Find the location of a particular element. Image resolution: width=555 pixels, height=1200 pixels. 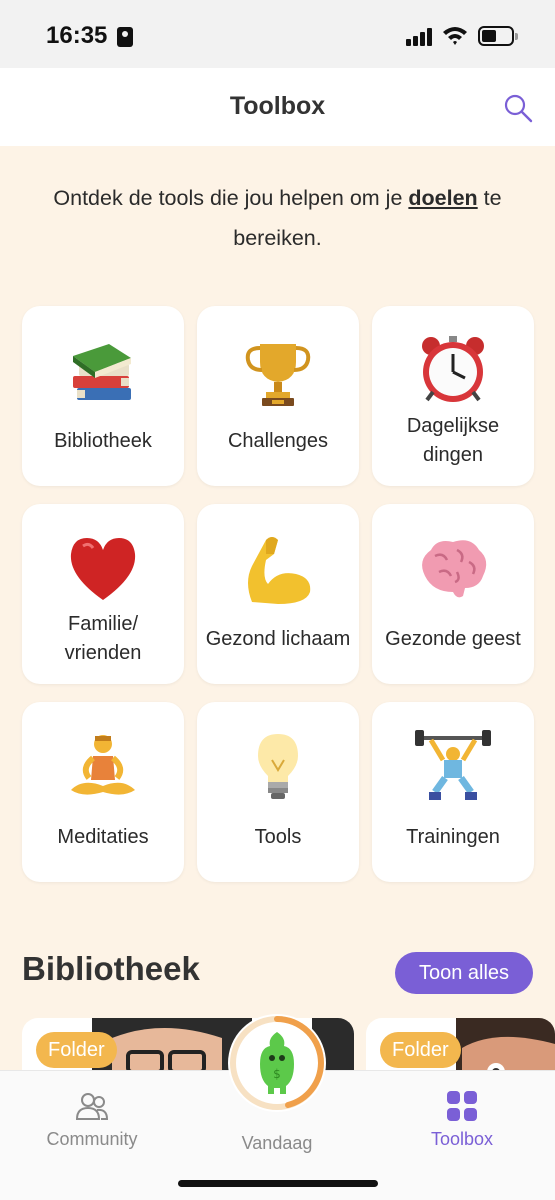

tile-trainingen: Trainingen is located at coordinates (453, 792).